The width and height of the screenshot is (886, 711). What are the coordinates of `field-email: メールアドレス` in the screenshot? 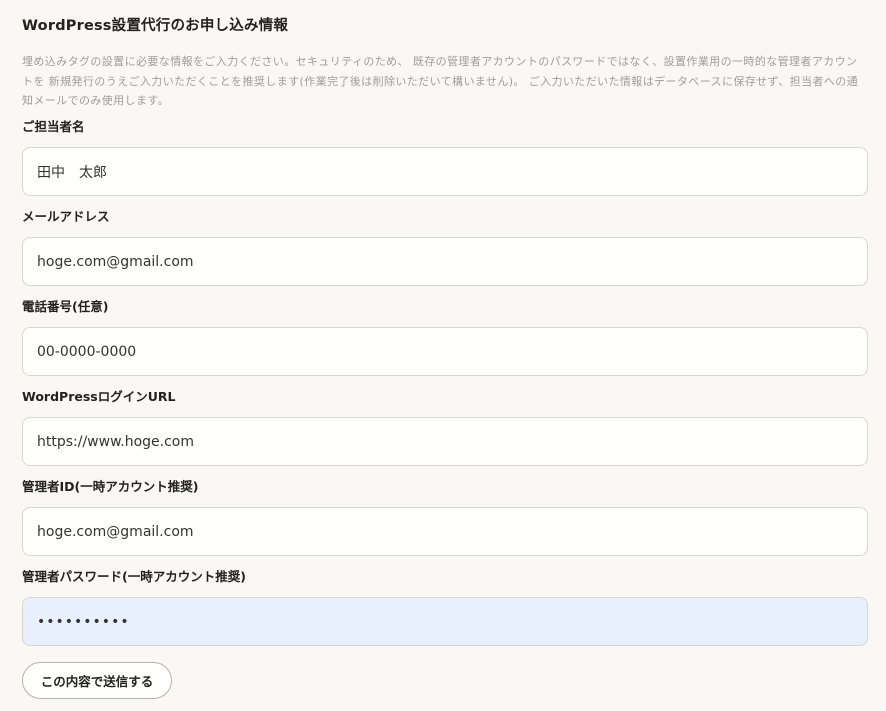 It's located at (445, 246).